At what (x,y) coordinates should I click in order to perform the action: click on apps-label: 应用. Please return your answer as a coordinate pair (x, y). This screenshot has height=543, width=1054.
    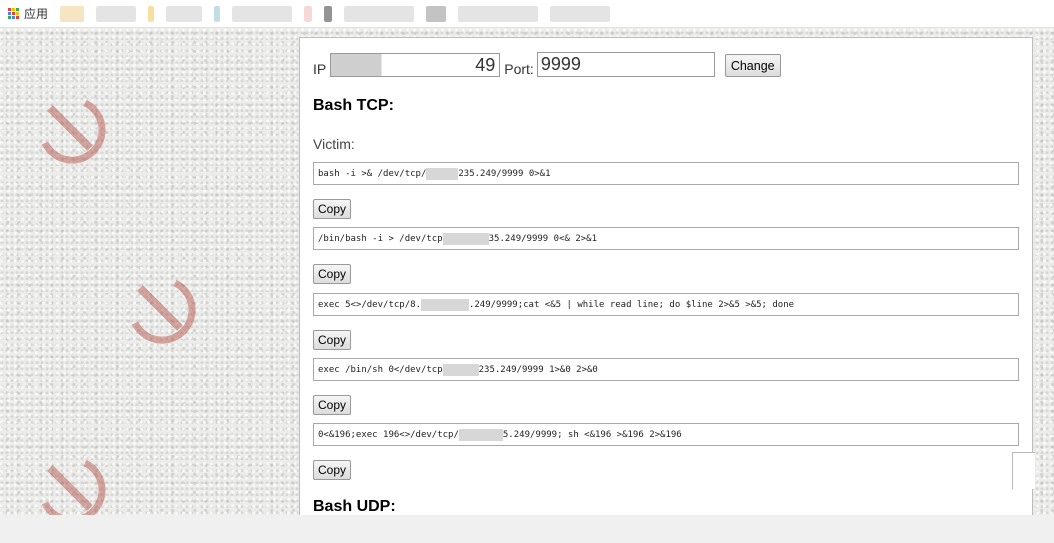
    Looking at the image, I should click on (36, 14).